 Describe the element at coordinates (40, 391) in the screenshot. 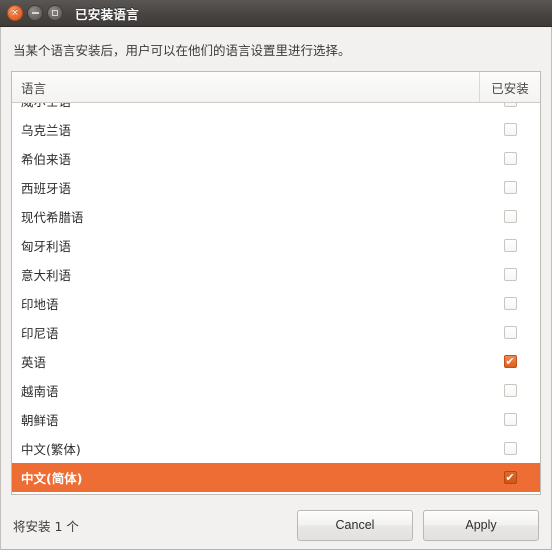

I see `language-name: 越南语` at that location.